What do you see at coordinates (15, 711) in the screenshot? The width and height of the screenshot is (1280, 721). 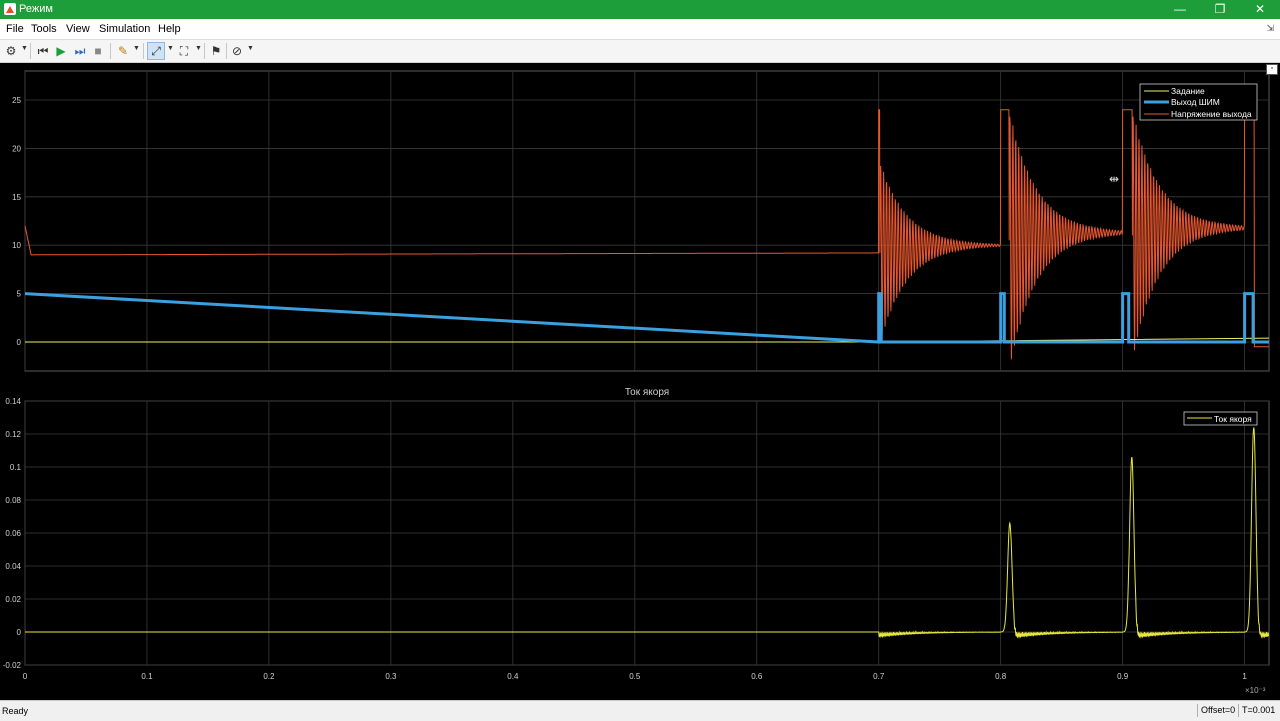 I see `status-ready-text: Ready` at bounding box center [15, 711].